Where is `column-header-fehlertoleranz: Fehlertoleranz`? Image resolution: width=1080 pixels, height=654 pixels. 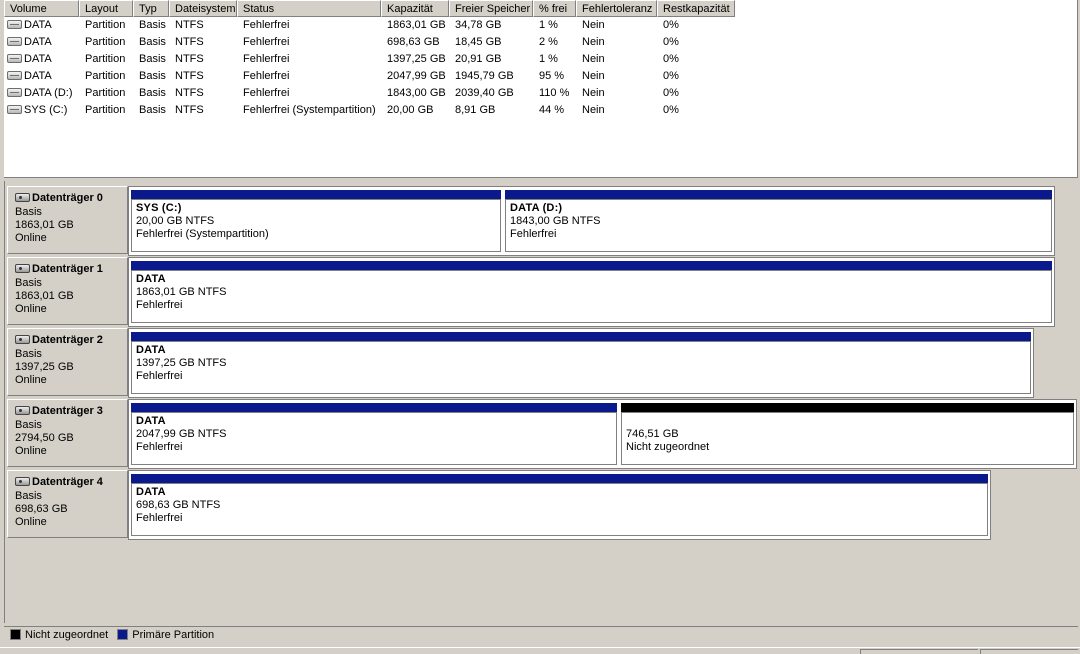 column-header-fehlertoleranz: Fehlertoleranz is located at coordinates (616, 8).